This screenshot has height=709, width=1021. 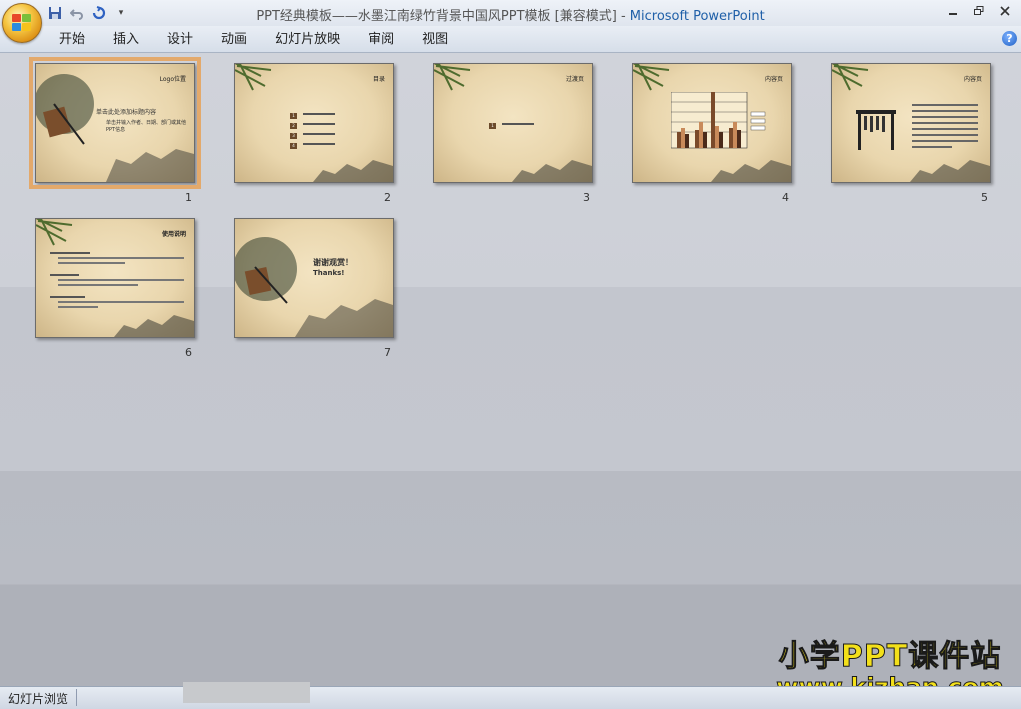 I want to click on tab-home: 开始, so click(x=72, y=39).